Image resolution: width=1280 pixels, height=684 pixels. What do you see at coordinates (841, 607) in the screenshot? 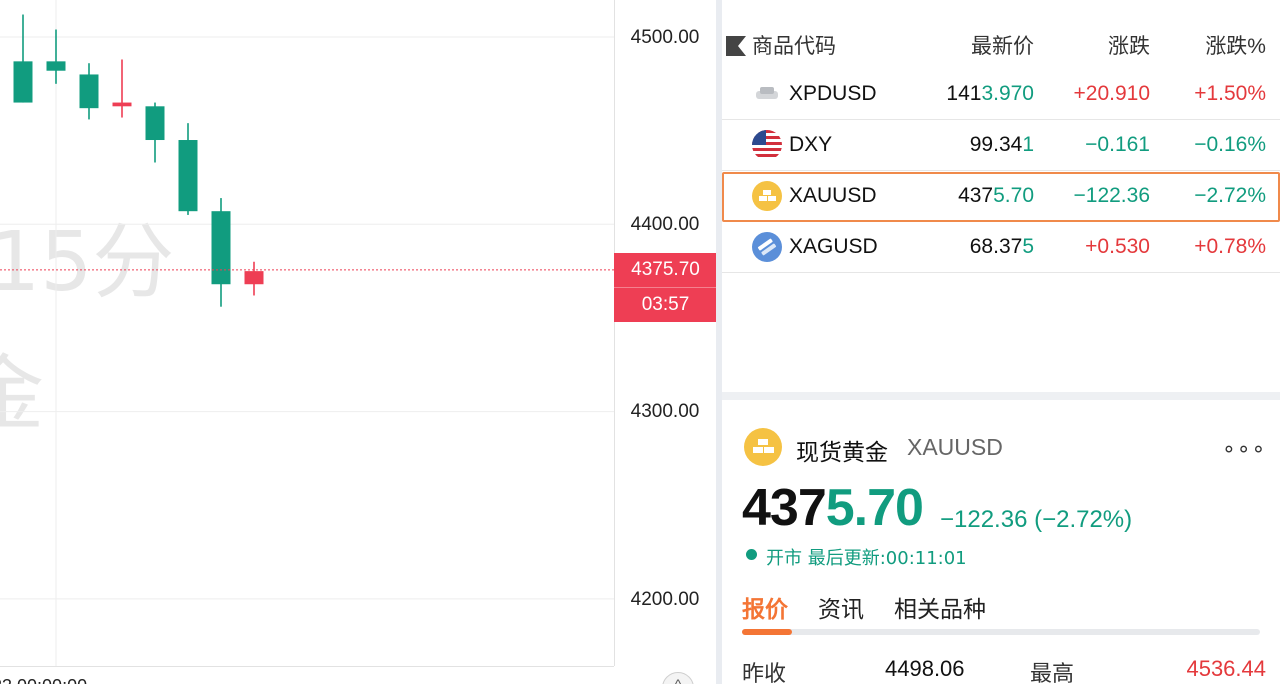
I see `tab-news: 资讯` at bounding box center [841, 607].